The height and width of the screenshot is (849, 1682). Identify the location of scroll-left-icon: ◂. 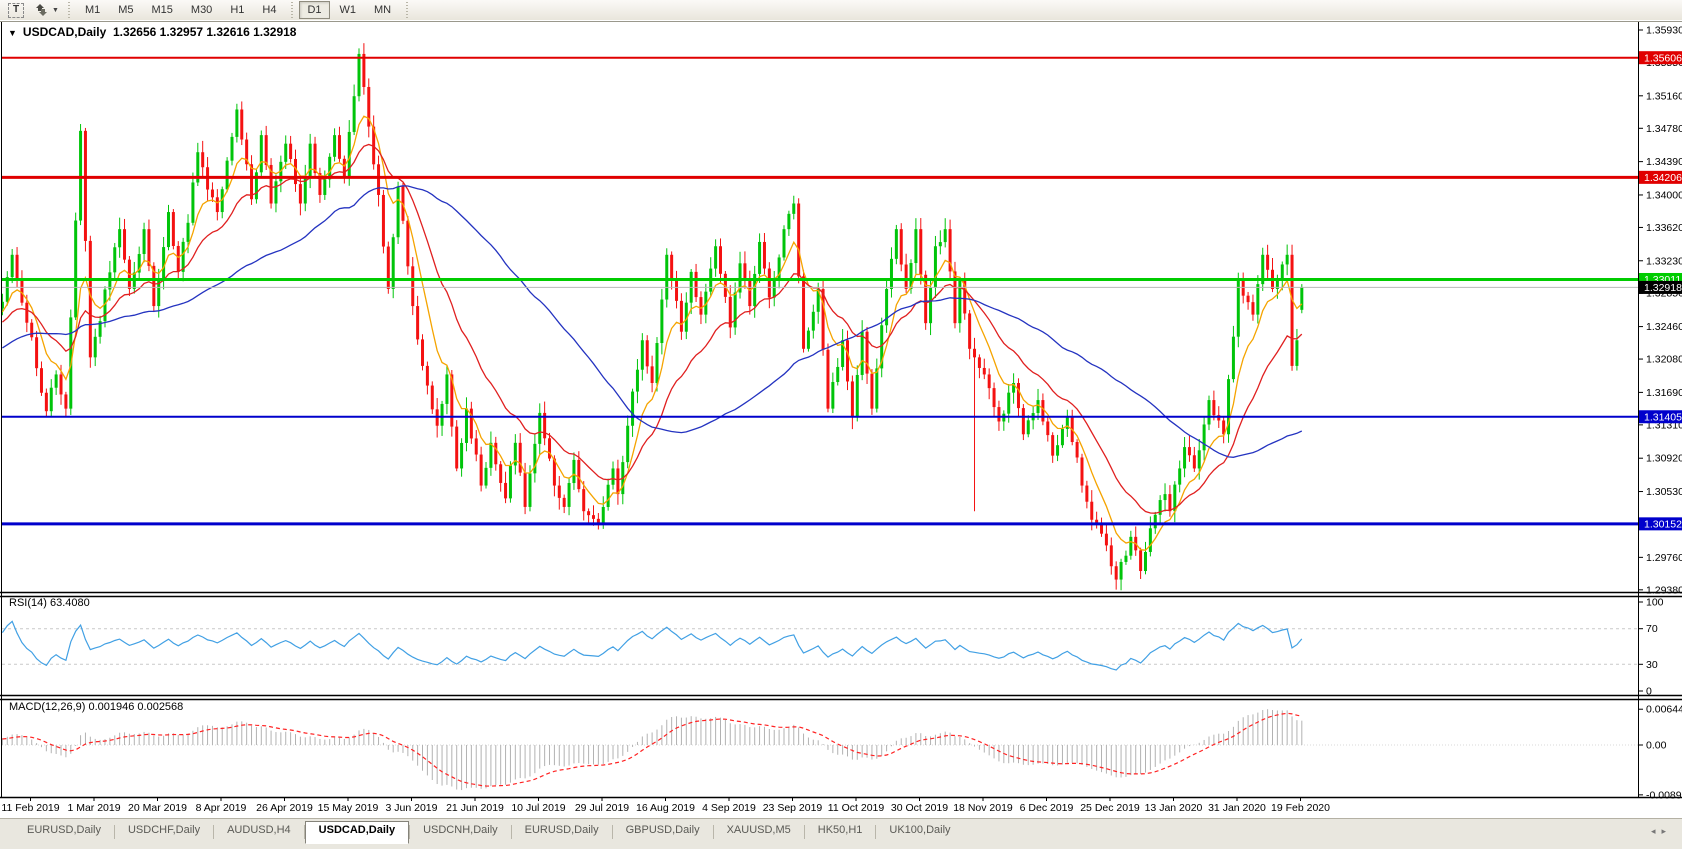
(1656, 831).